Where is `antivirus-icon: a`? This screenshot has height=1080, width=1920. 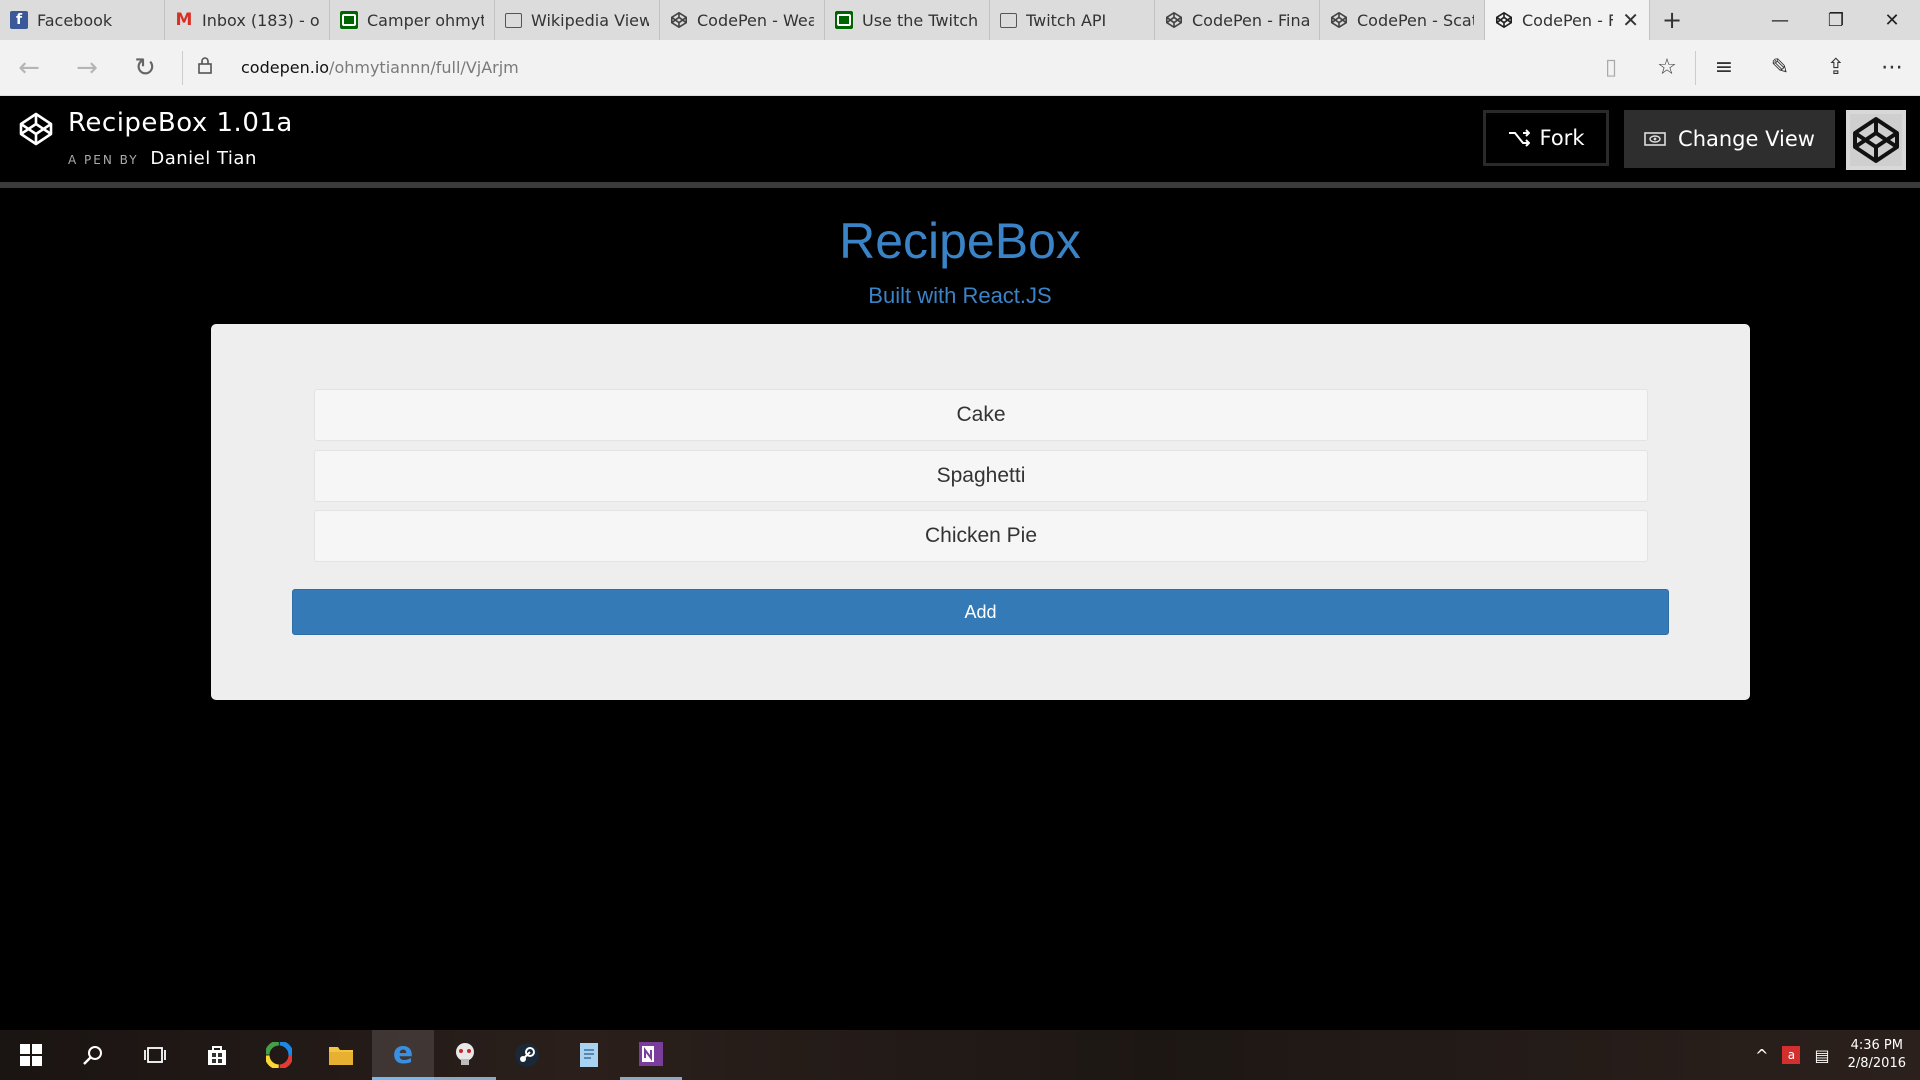
antivirus-icon: a is located at coordinates (1791, 1055).